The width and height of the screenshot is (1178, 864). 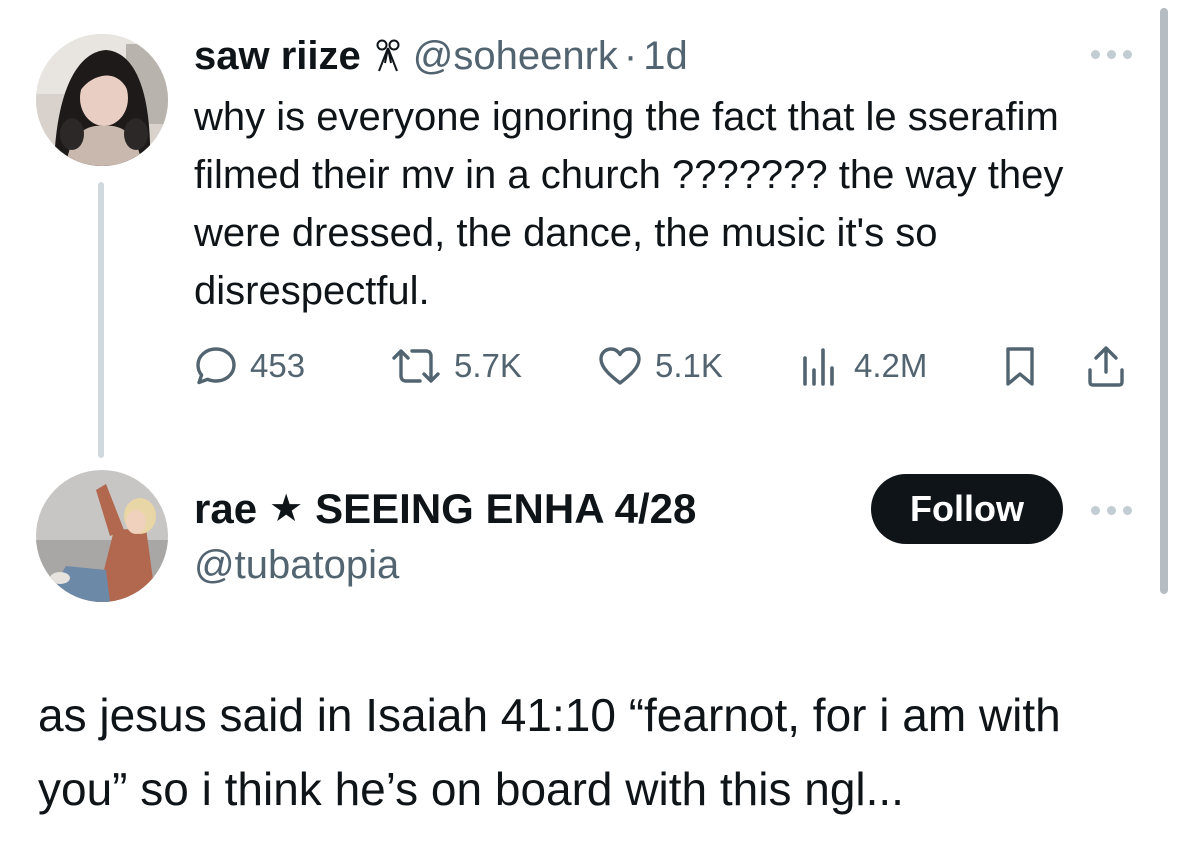 What do you see at coordinates (515, 56) in the screenshot?
I see `handle: @soheenrk` at bounding box center [515, 56].